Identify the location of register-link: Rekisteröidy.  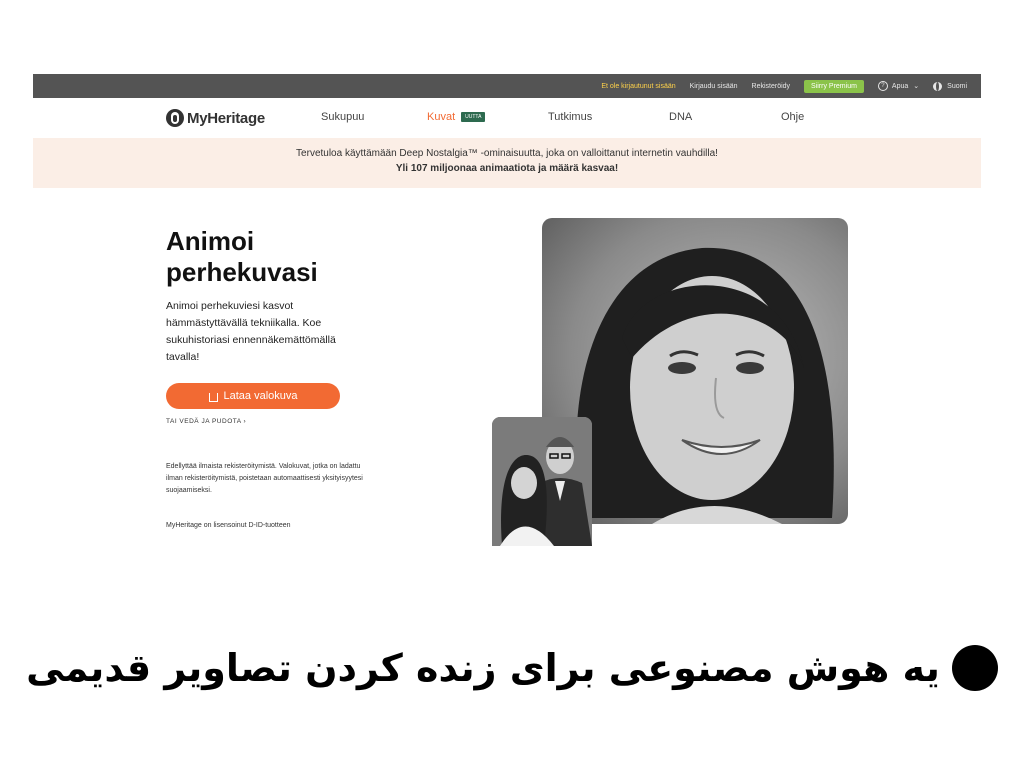
(771, 86).